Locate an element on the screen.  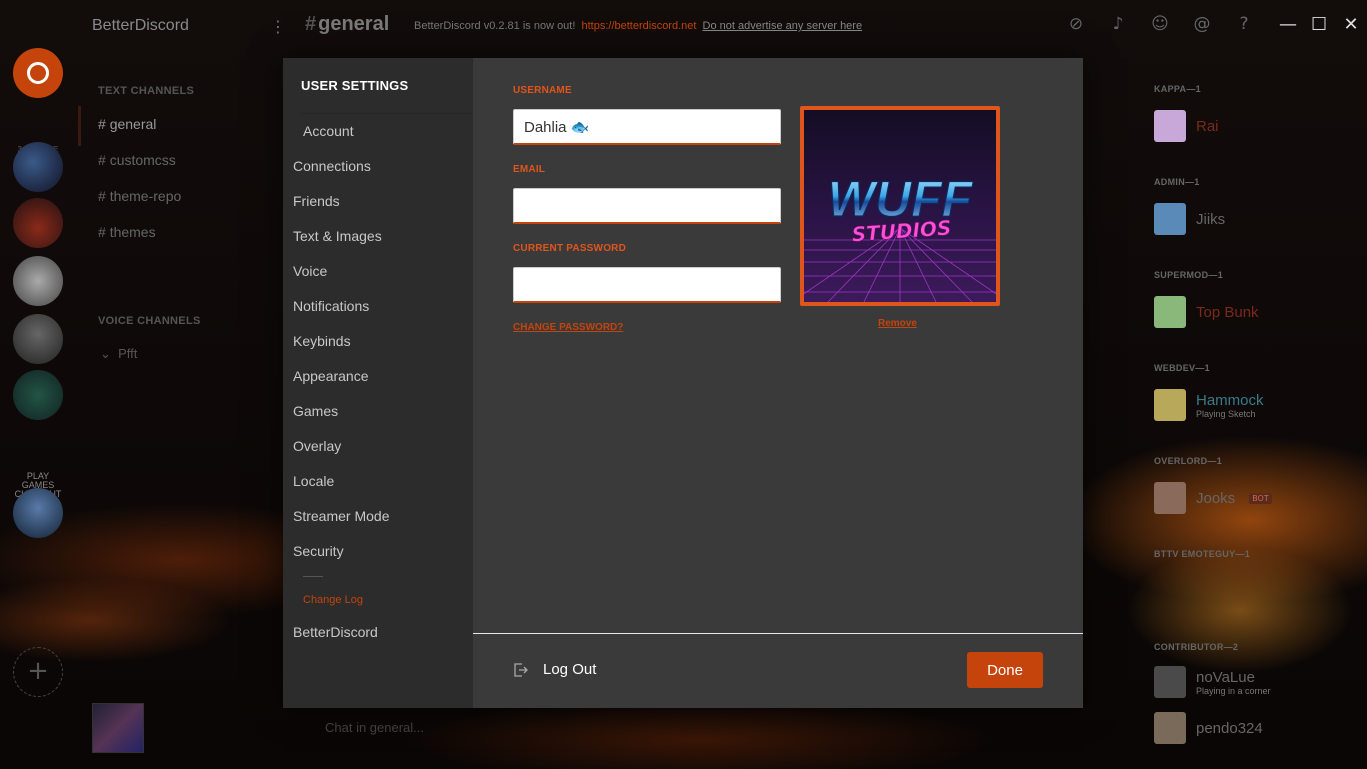
user-avatar-image is located at coordinates (118, 728).